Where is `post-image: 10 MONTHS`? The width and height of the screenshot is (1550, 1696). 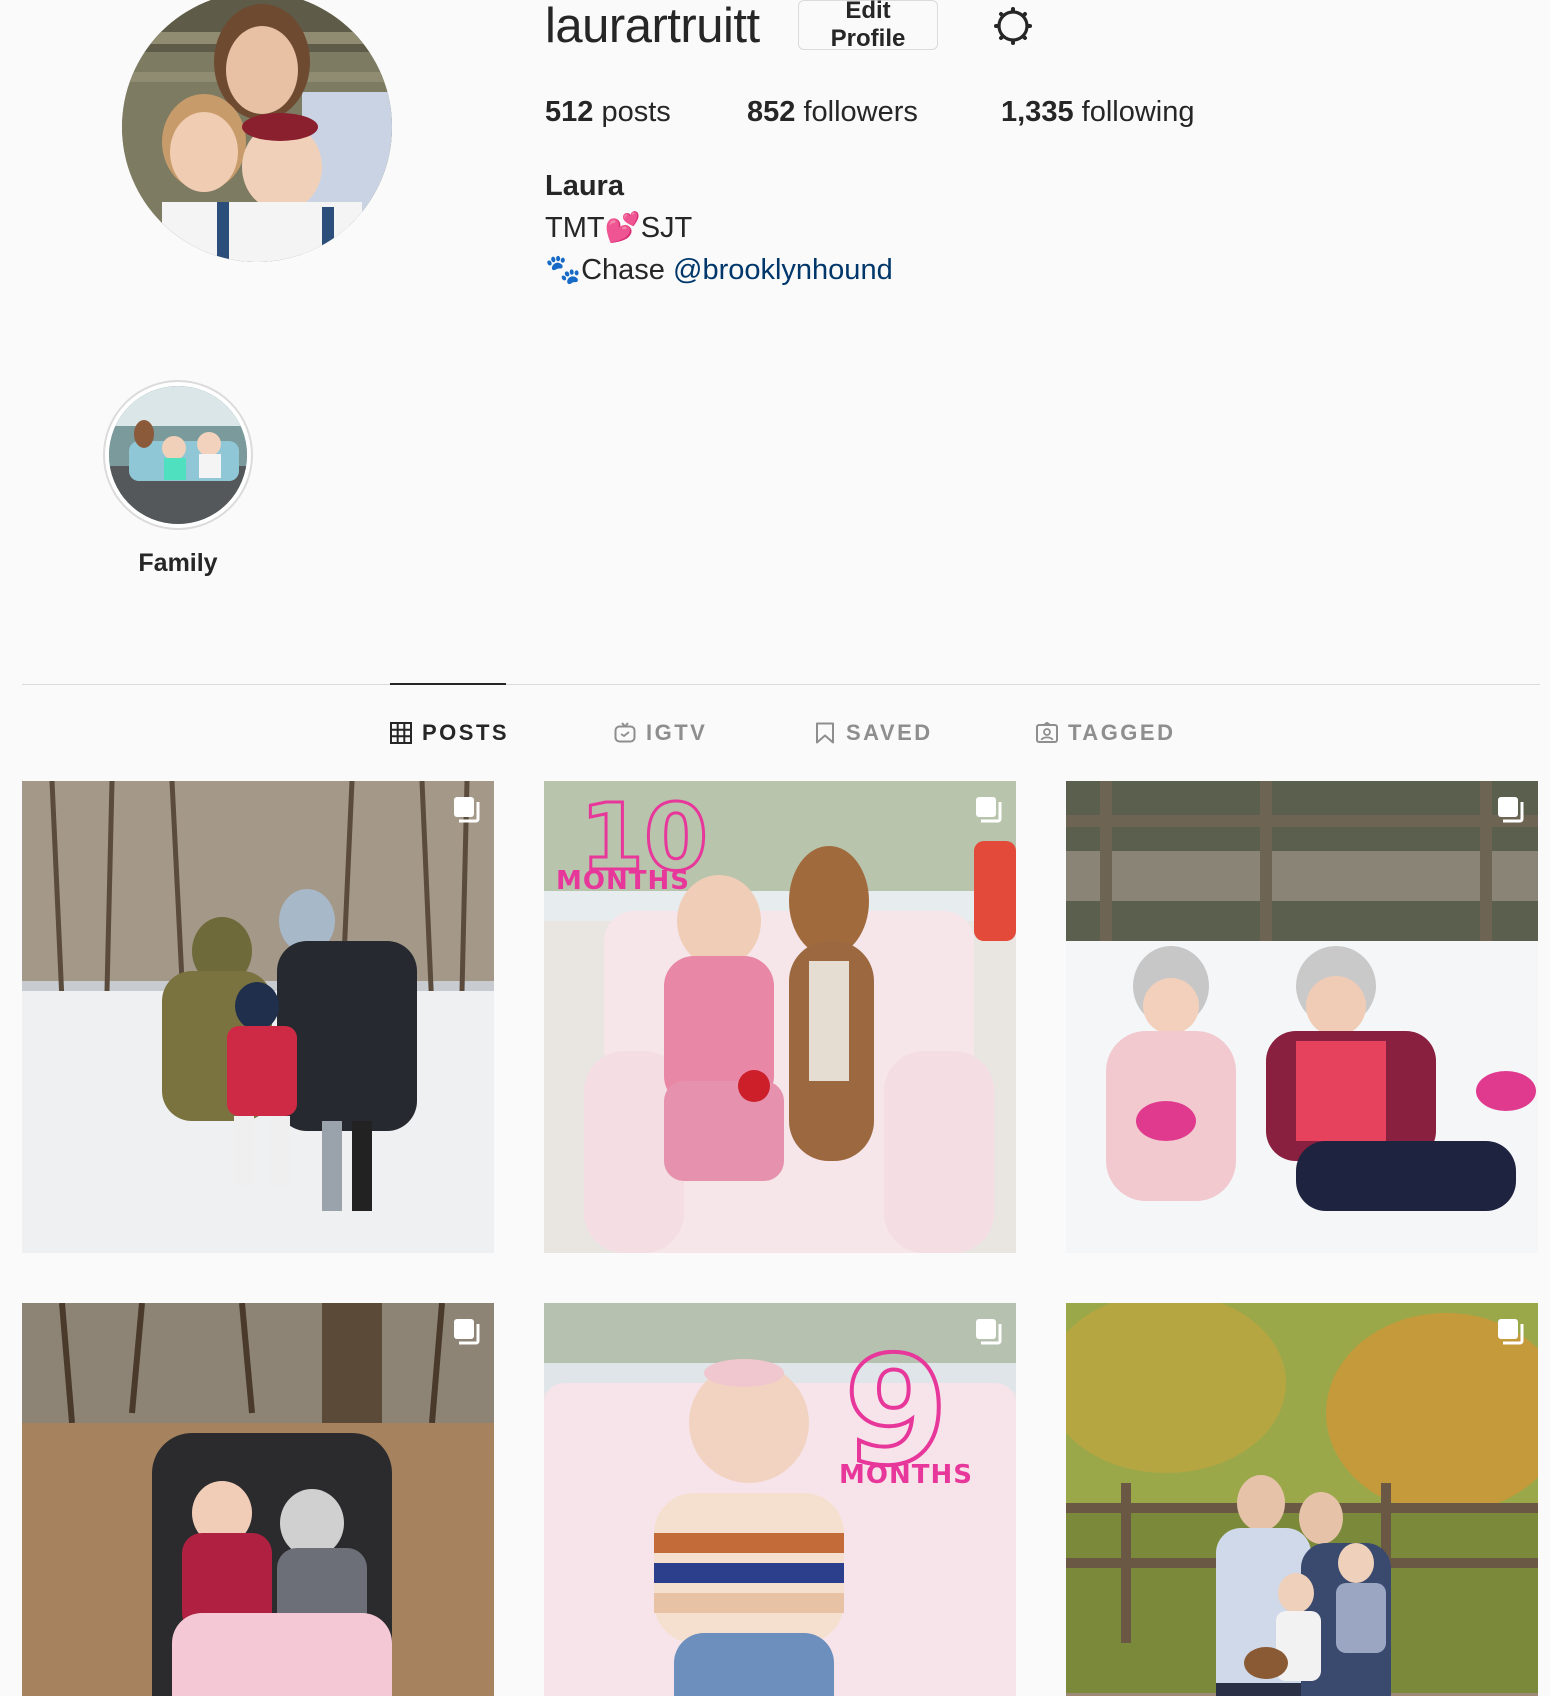
post-image: 10 MONTHS is located at coordinates (780, 1017).